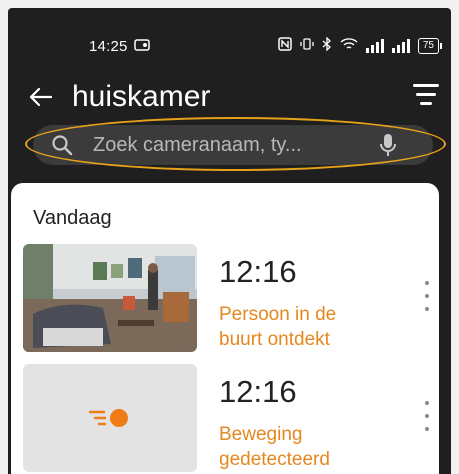 The width and height of the screenshot is (459, 474). Describe the element at coordinates (388, 145) in the screenshot. I see `microphone-icon` at that location.